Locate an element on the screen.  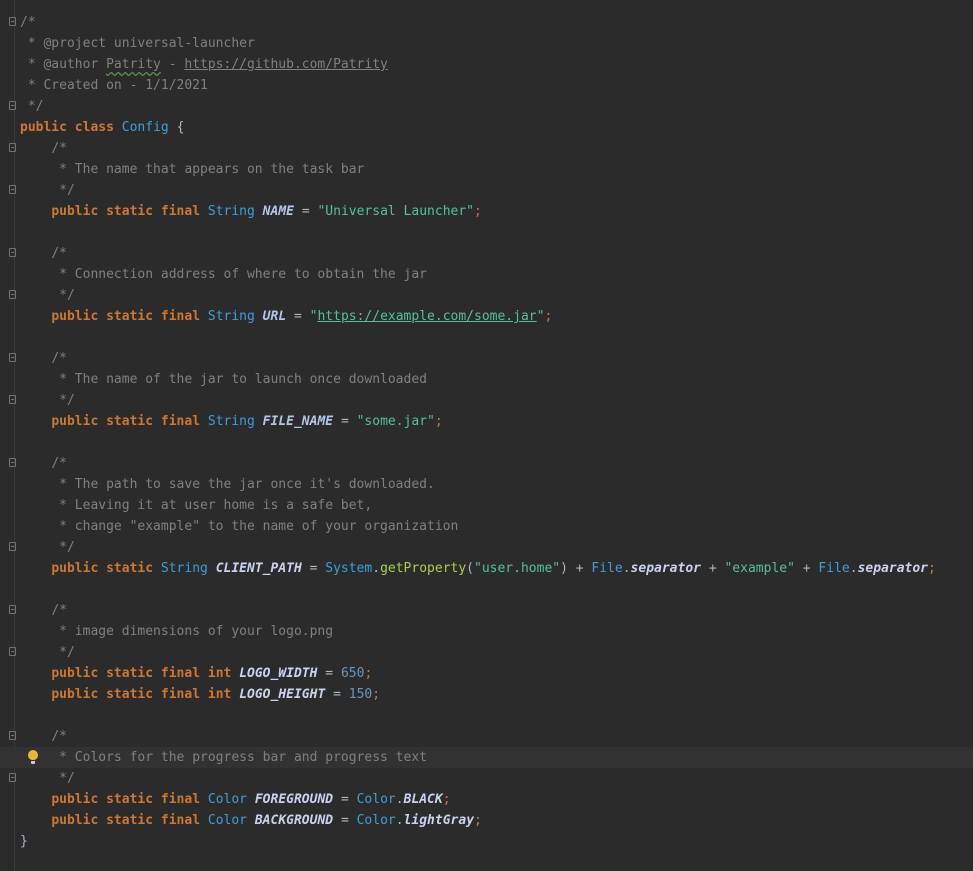
code-line-26: */ is located at coordinates (491, 547).